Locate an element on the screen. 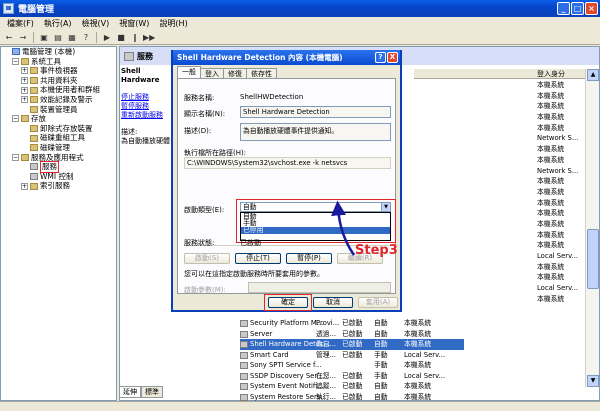 This screenshot has height=411, width=600. show-tree-icon: ▣ is located at coordinates (44, 37).